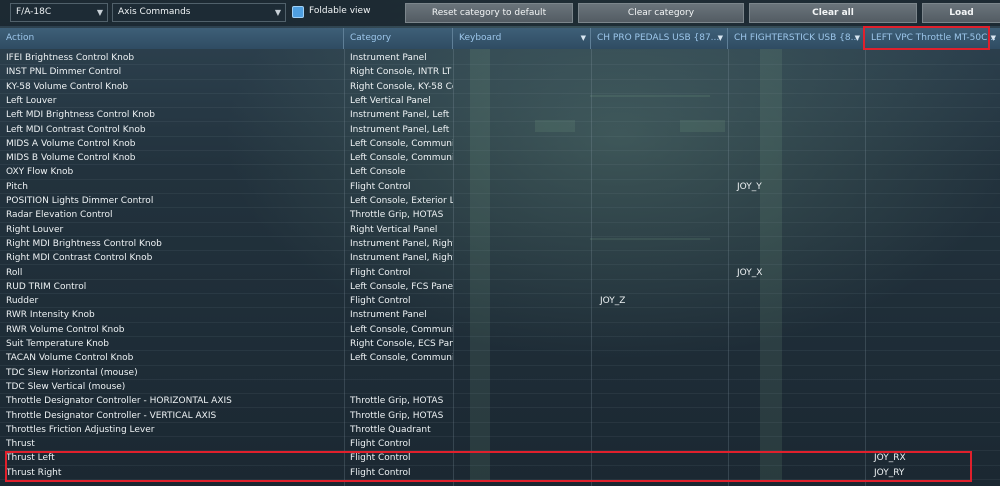 The width and height of the screenshot is (1000, 486). Describe the element at coordinates (500, 187) in the screenshot. I see `table-row: Pitch Flight Control JOY_Y` at that location.